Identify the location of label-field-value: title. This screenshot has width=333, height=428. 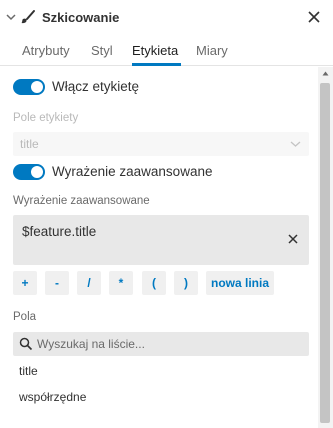
(29, 144).